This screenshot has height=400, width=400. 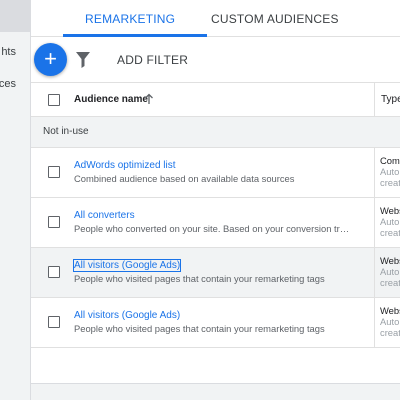 What do you see at coordinates (54, 100) in the screenshot?
I see `select-all-checkbox` at bounding box center [54, 100].